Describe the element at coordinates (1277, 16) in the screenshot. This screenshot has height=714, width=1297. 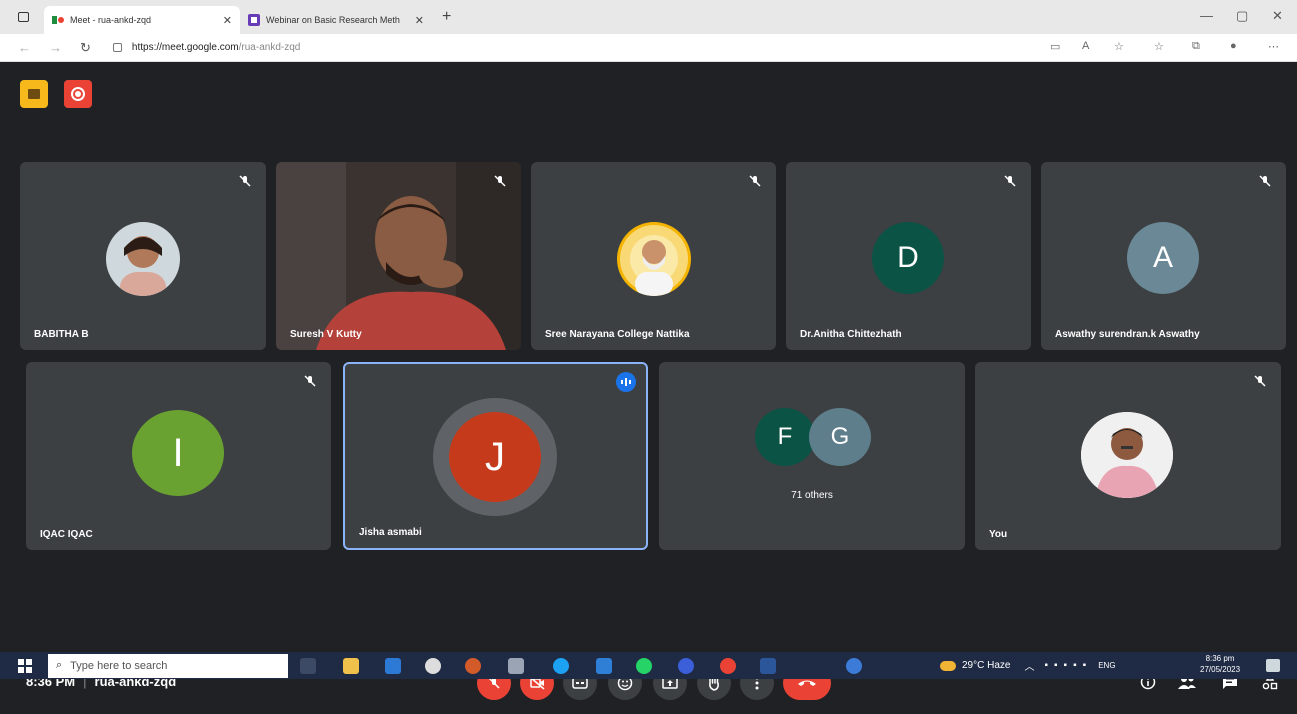
I see `close-window-icon: ✕` at that location.